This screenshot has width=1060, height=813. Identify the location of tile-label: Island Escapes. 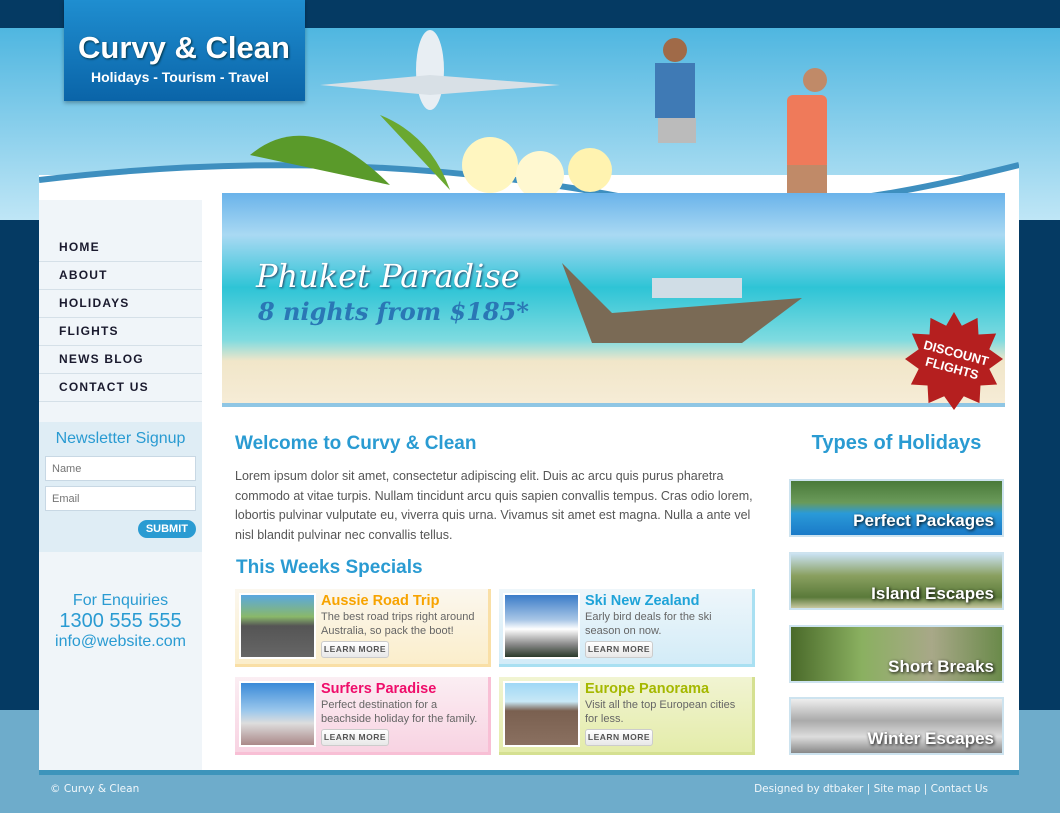
(932, 593).